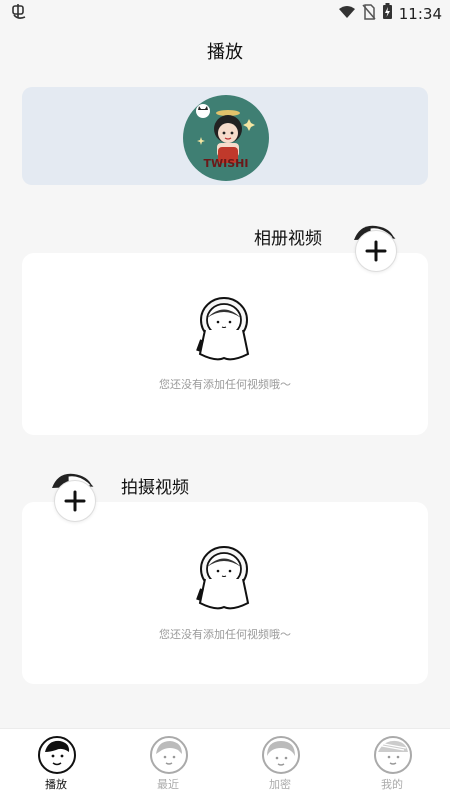 The image size is (450, 801). What do you see at coordinates (225, 52) in the screenshot?
I see `page-title: 播放` at bounding box center [225, 52].